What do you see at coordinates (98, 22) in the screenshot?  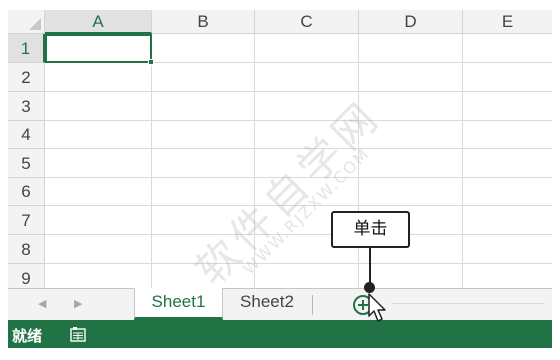 I see `column-header-a: A` at bounding box center [98, 22].